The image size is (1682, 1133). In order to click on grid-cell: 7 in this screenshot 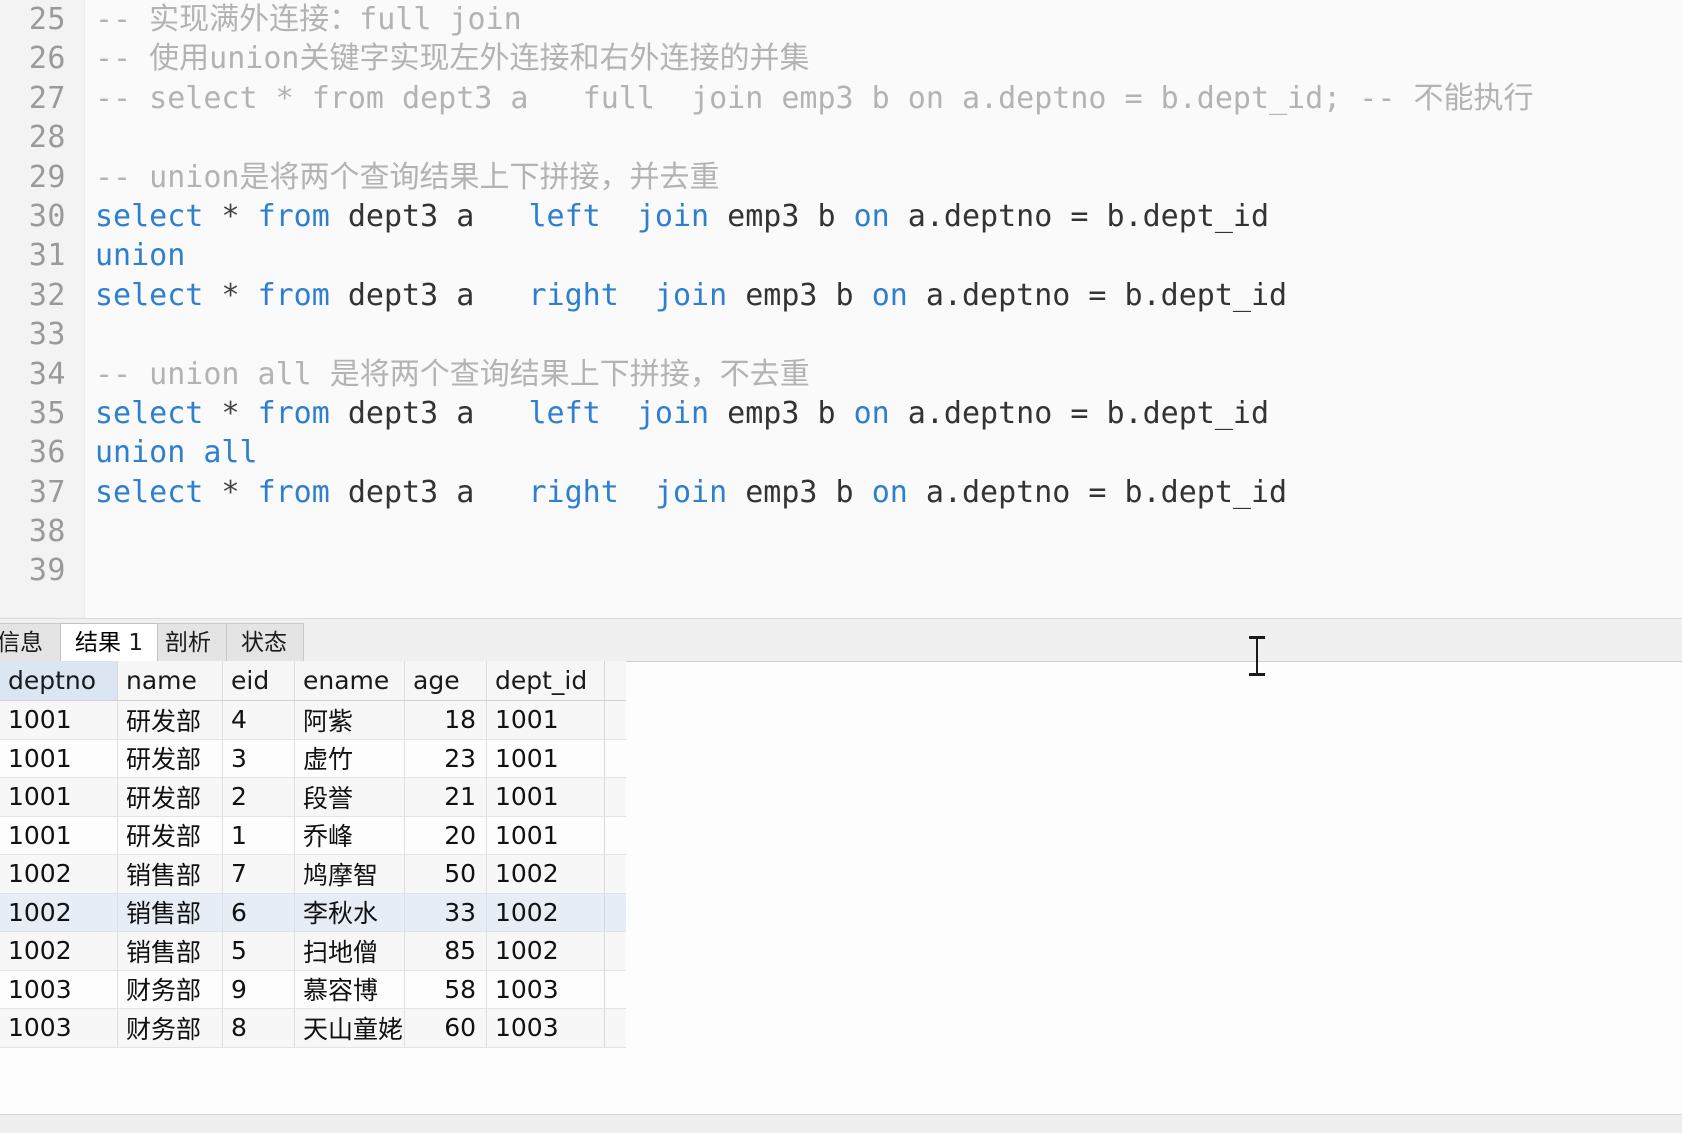, I will do `click(259, 874)`.